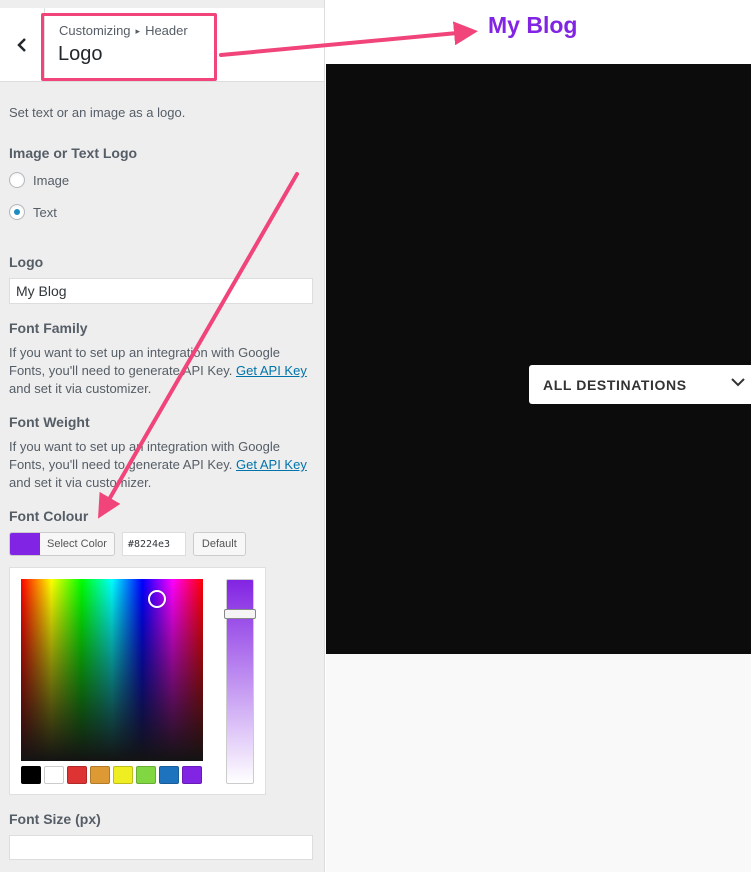  What do you see at coordinates (240, 614) in the screenshot?
I see `strip-handle` at bounding box center [240, 614].